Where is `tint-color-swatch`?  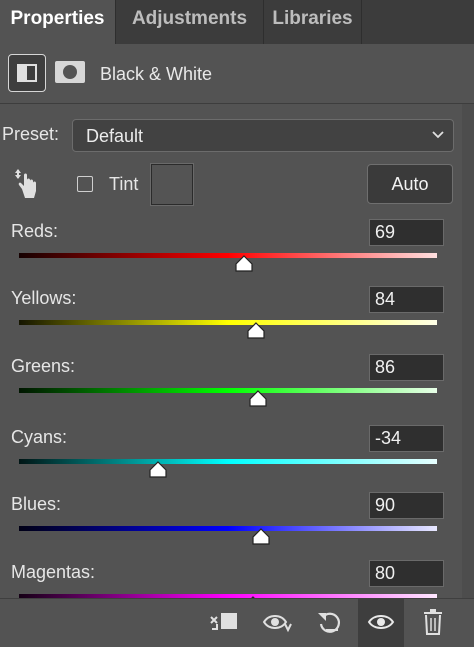 tint-color-swatch is located at coordinates (172, 184).